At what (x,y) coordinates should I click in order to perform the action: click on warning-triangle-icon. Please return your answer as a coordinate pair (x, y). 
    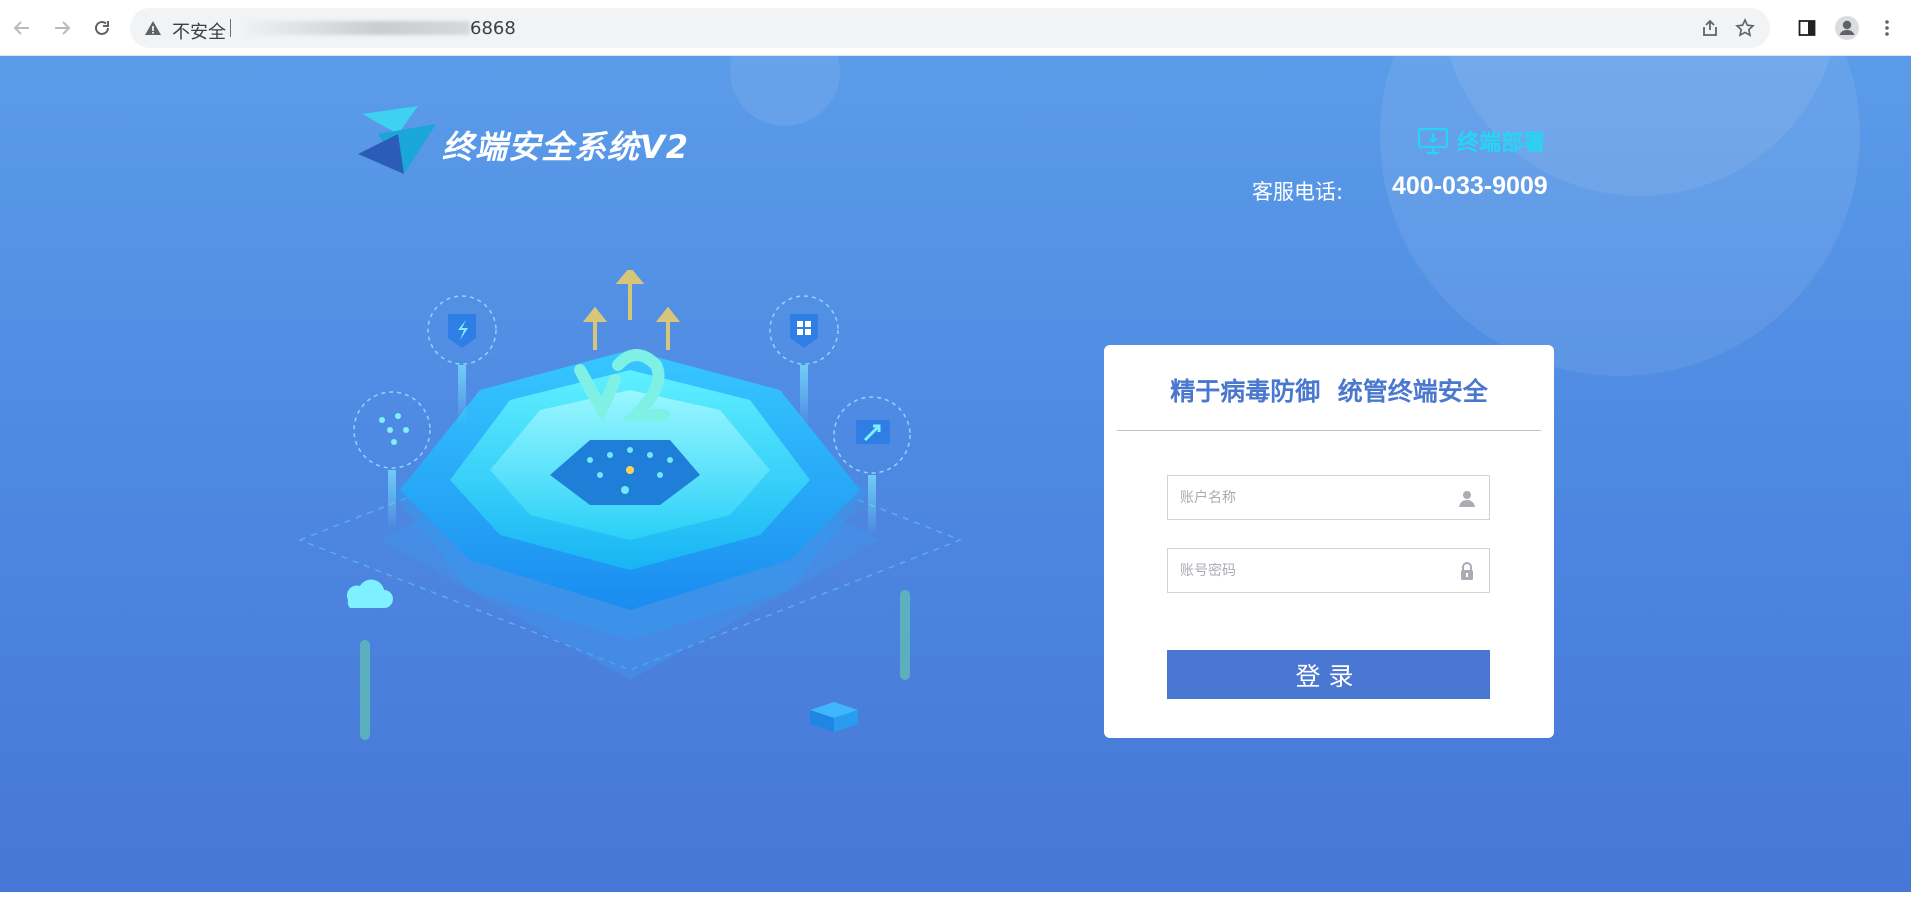
    Looking at the image, I should click on (153, 28).